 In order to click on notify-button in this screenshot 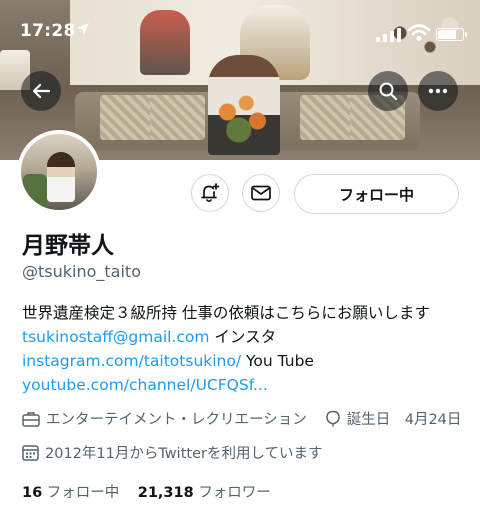, I will do `click(210, 193)`.